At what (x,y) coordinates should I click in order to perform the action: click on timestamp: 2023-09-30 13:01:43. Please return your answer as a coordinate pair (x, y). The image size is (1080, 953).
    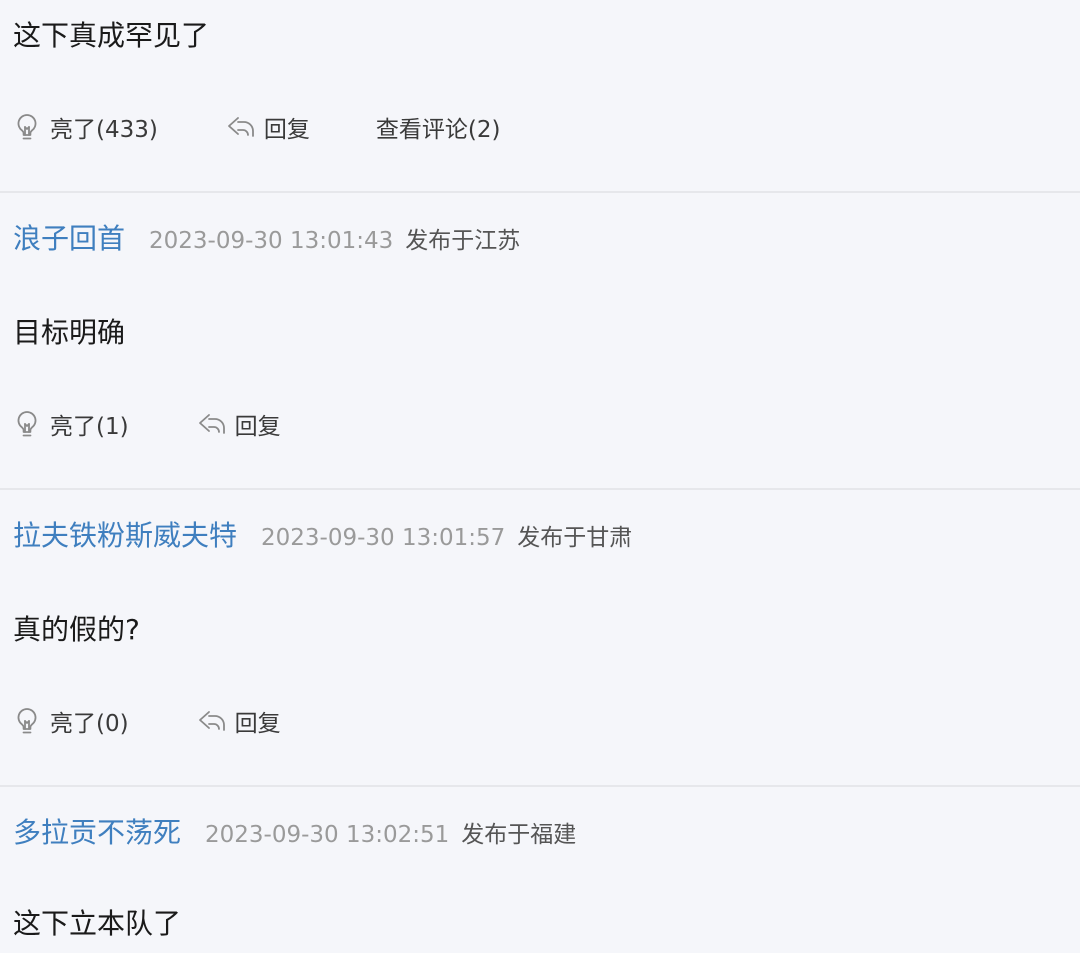
    Looking at the image, I should click on (271, 241).